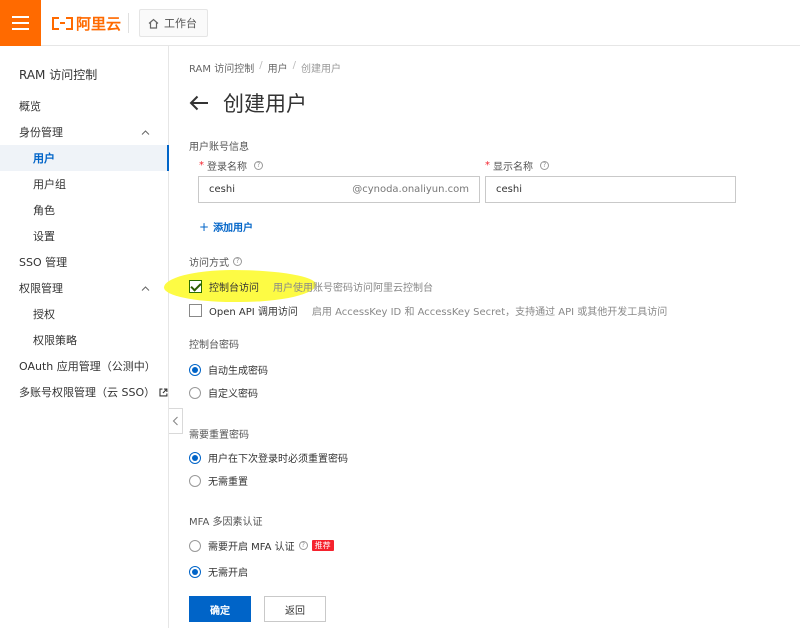  I want to click on reset-required-label: 用户在下次登录时必须重置密码, so click(278, 459).